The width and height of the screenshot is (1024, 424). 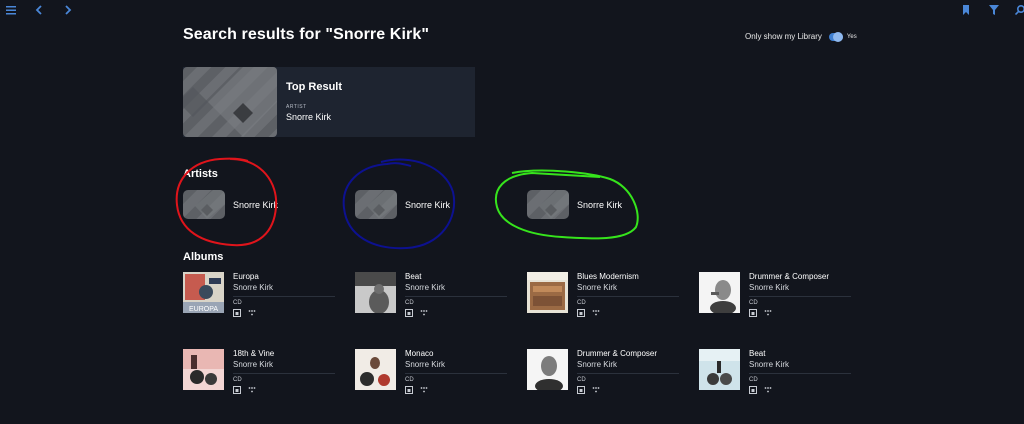 What do you see at coordinates (1018, 10) in the screenshot?
I see `search-icon` at bounding box center [1018, 10].